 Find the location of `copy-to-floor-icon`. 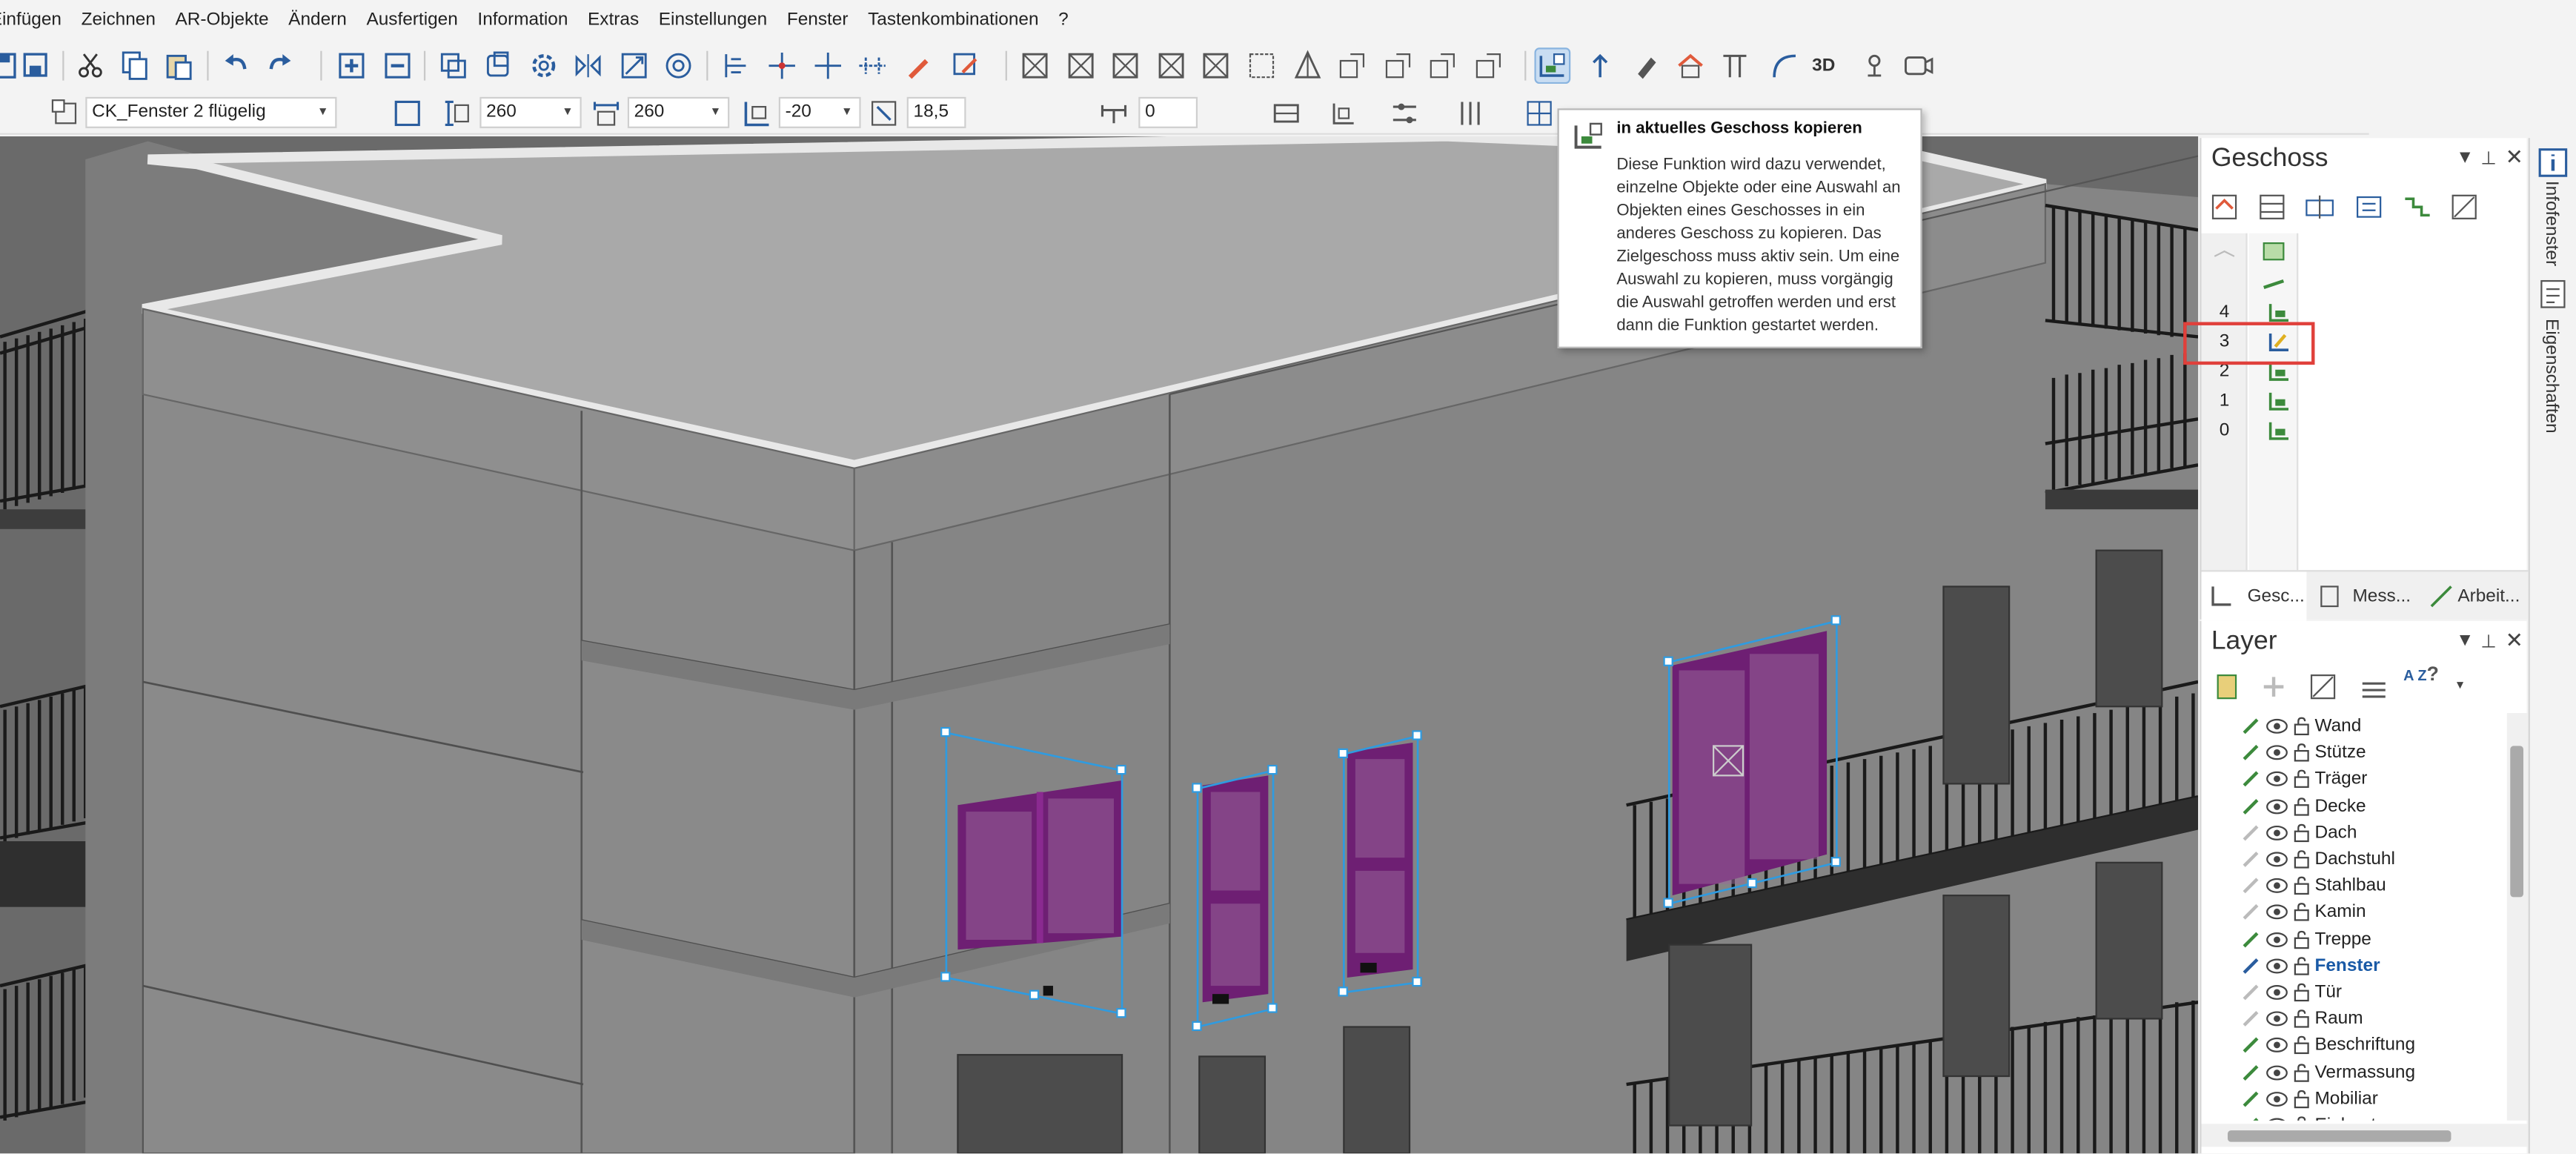

copy-to-floor-icon is located at coordinates (1552, 65).